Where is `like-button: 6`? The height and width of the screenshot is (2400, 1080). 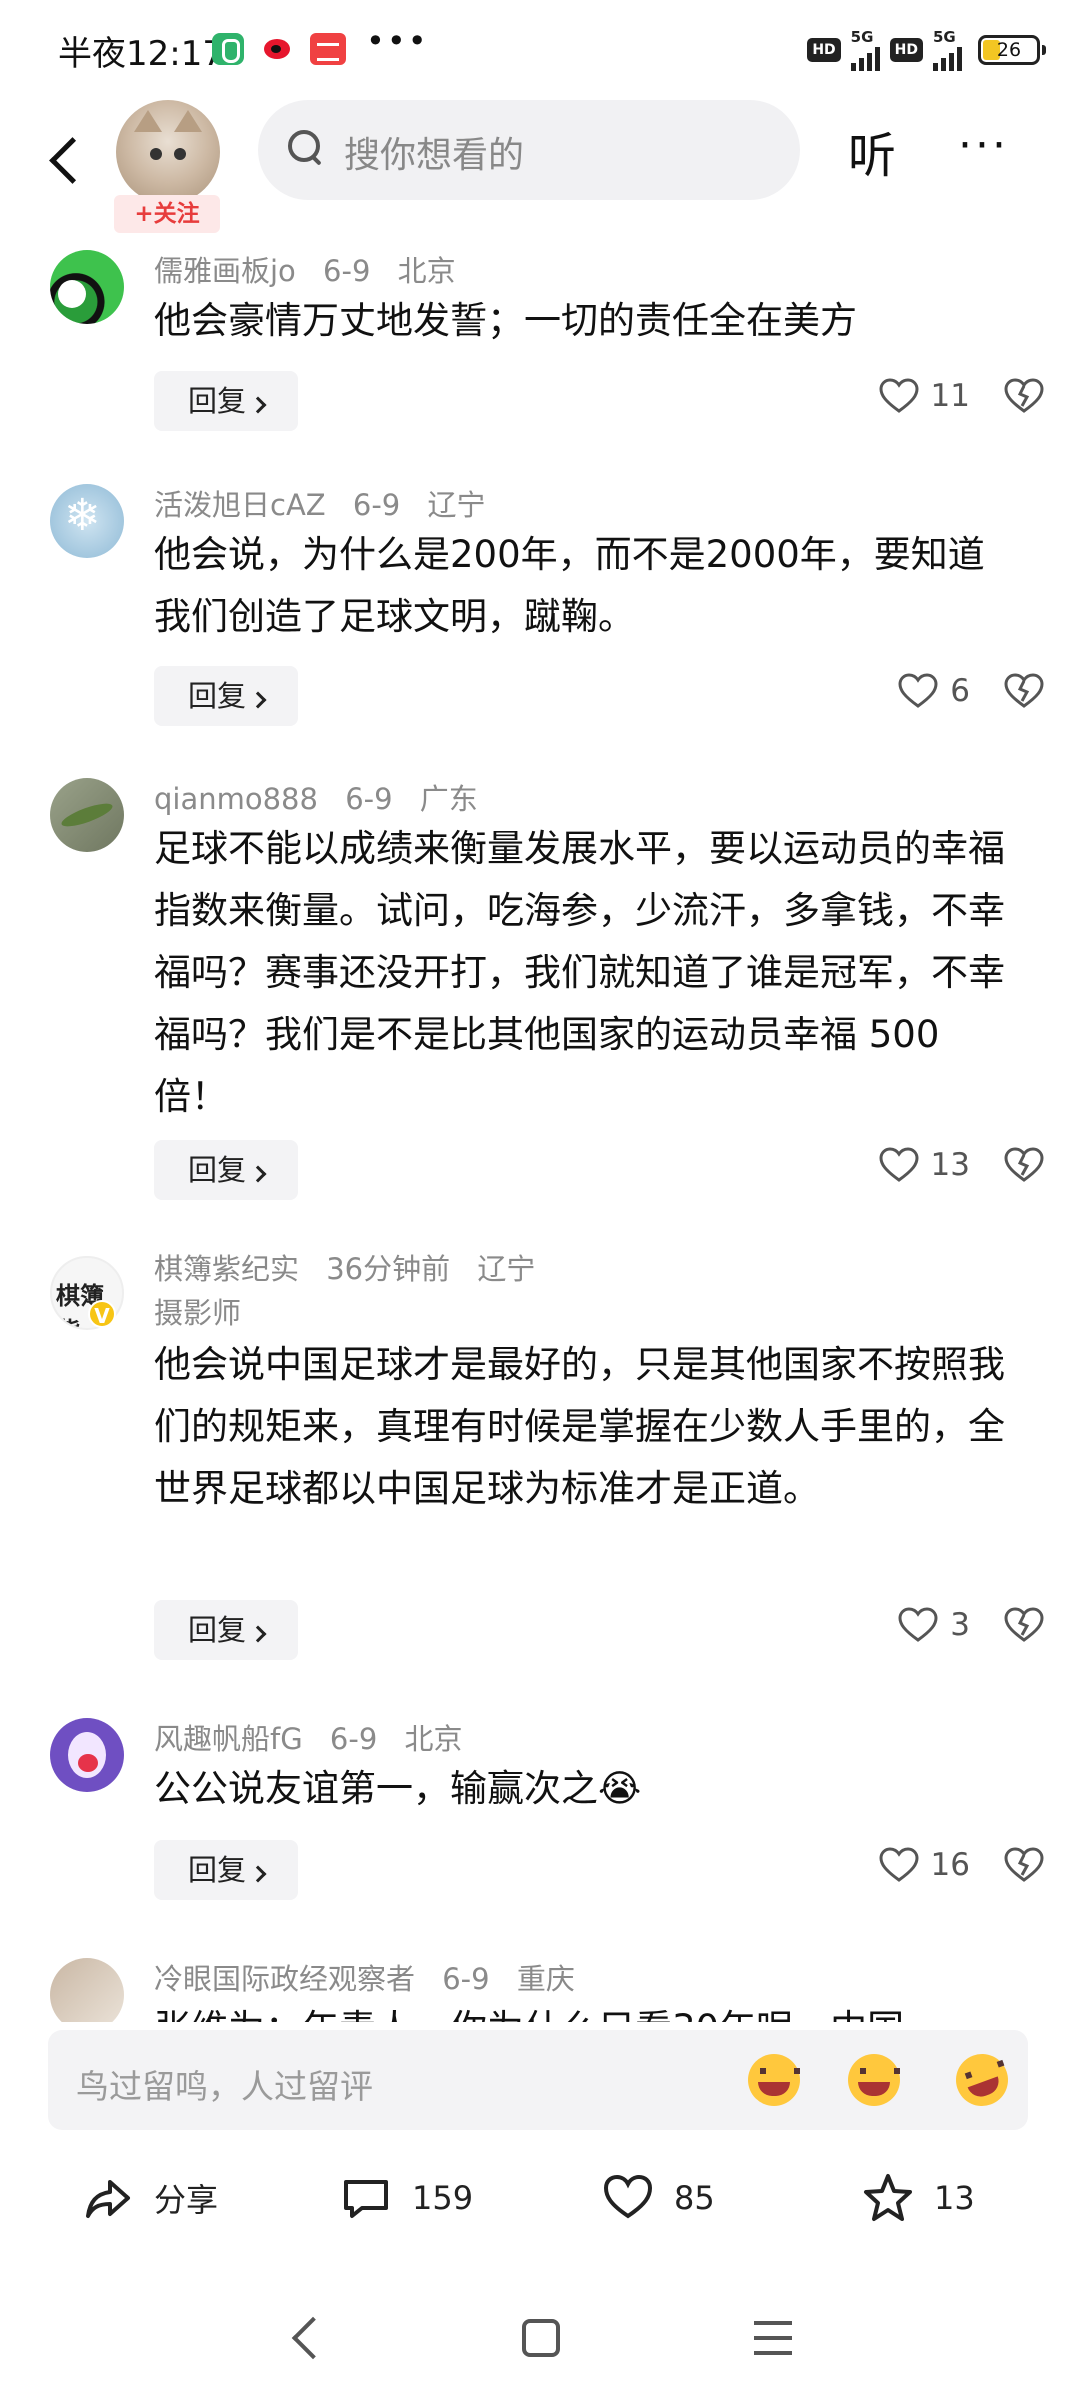
like-button: 6 is located at coordinates (934, 691).